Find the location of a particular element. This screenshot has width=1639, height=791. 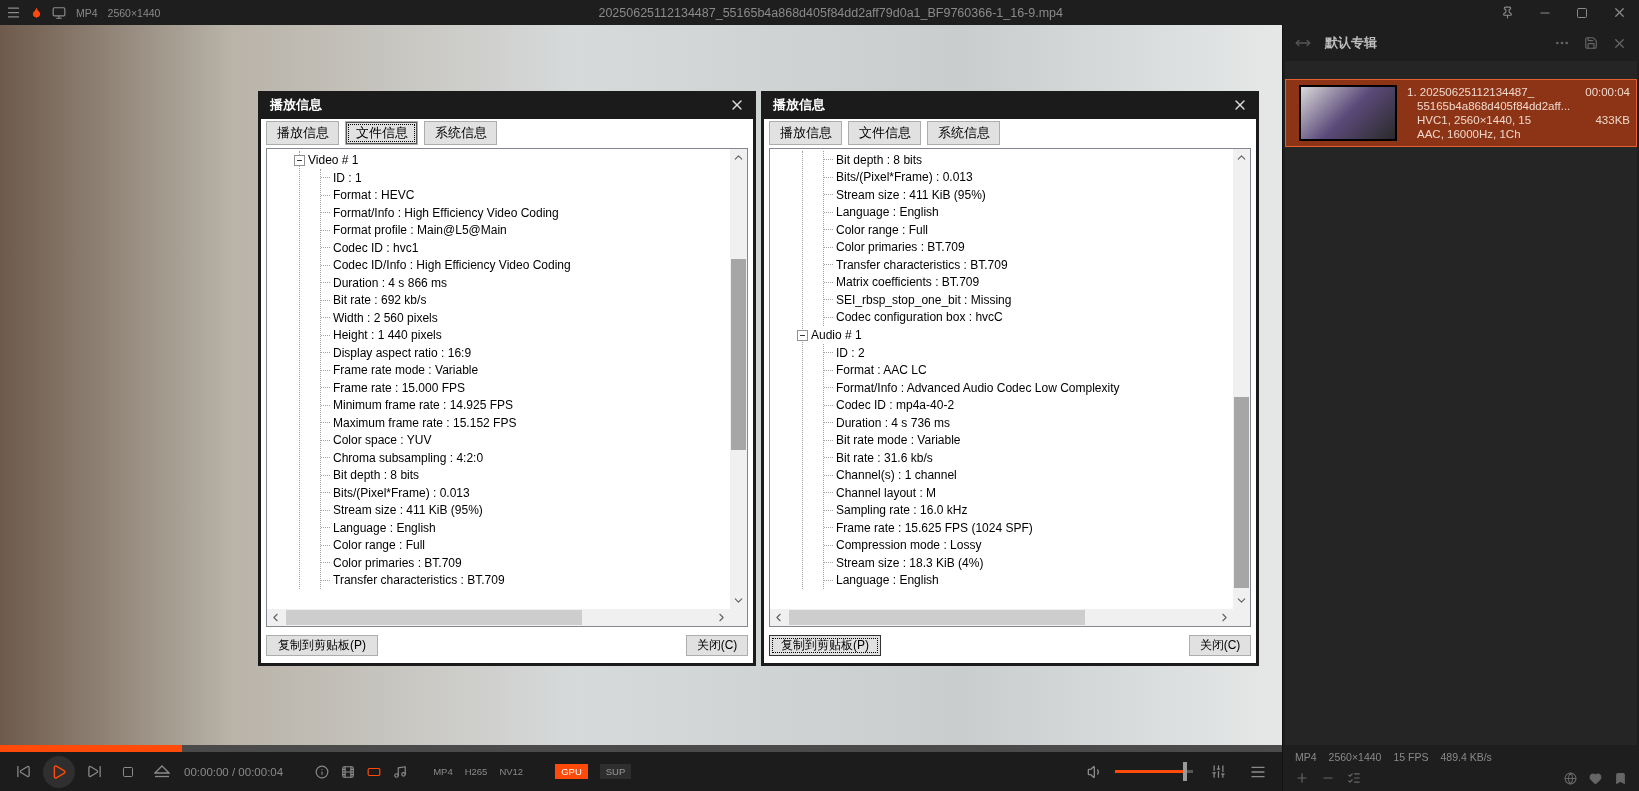

tree-item: Codec ID : mp4a-40-2 is located at coordinates (895, 405).